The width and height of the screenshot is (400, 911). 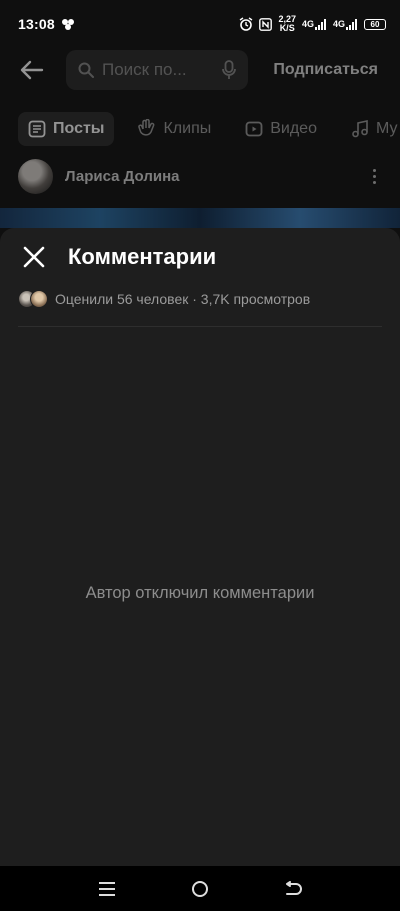 What do you see at coordinates (200, 218) in the screenshot?
I see `post-media-preview` at bounding box center [200, 218].